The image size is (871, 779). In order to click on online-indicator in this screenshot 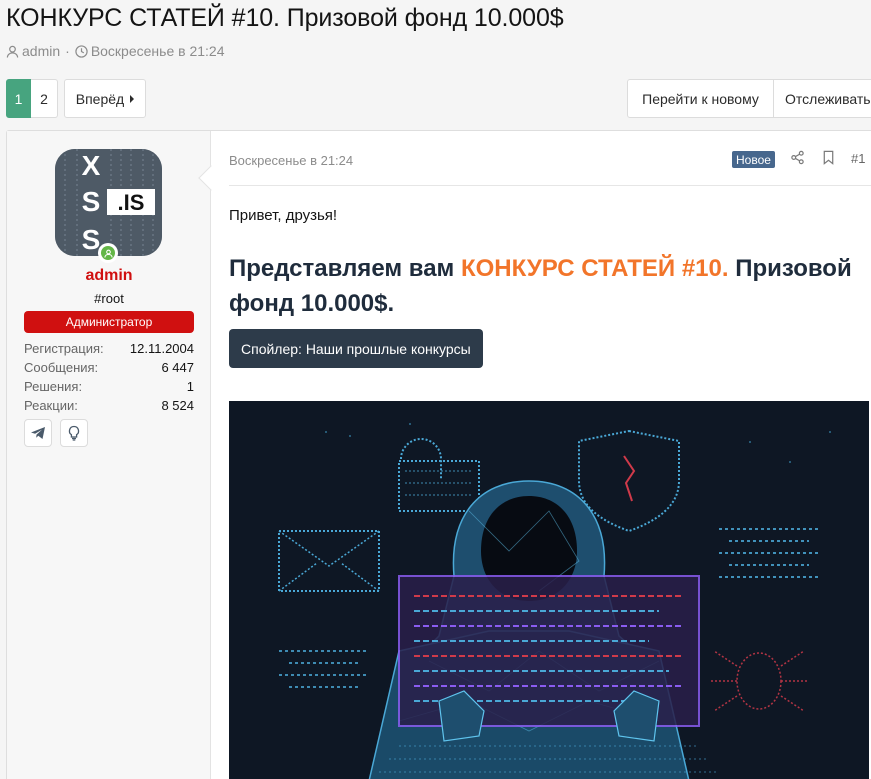, I will do `click(108, 253)`.